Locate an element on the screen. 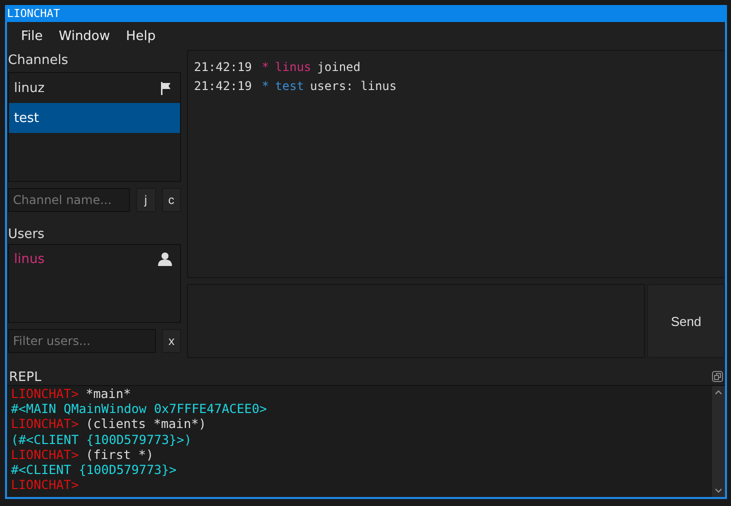 The height and width of the screenshot is (506, 731). user-name: linus is located at coordinates (29, 259).